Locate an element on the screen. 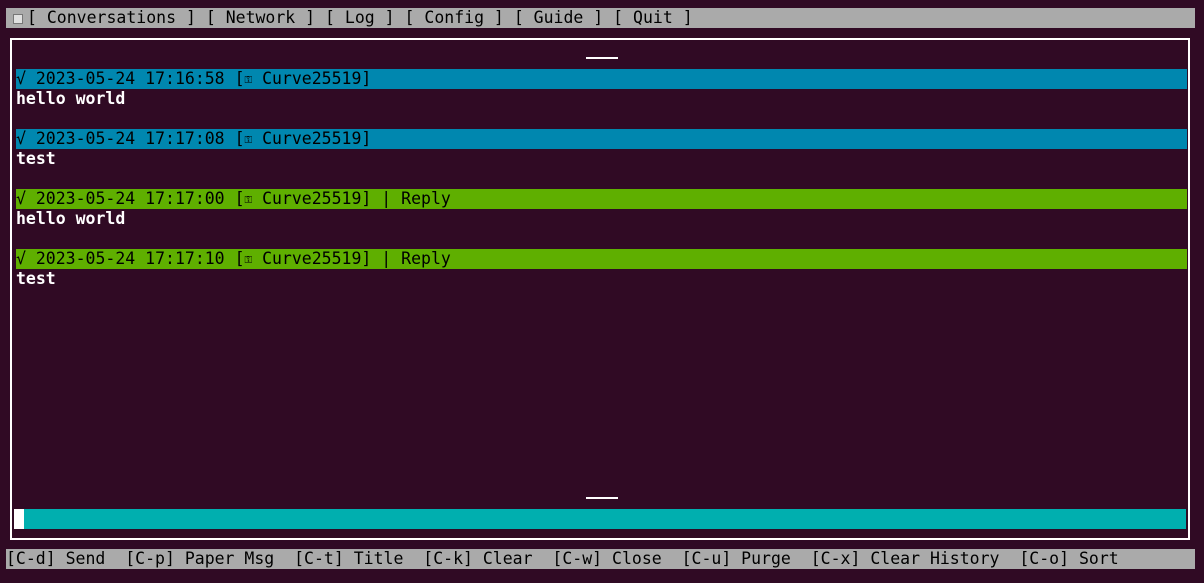 Image resolution: width=1204 pixels, height=583 pixels. scroll-top-indicator is located at coordinates (602, 58).